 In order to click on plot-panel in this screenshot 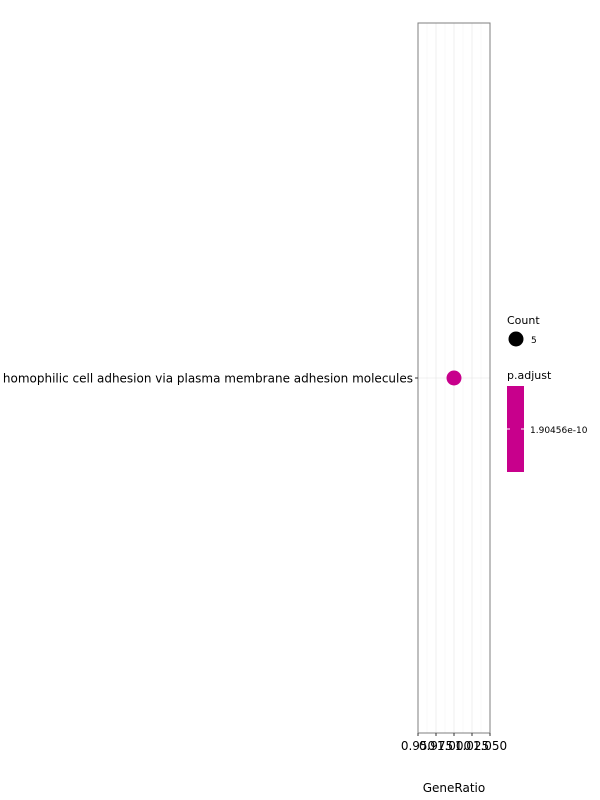, I will do `click(454, 378)`.